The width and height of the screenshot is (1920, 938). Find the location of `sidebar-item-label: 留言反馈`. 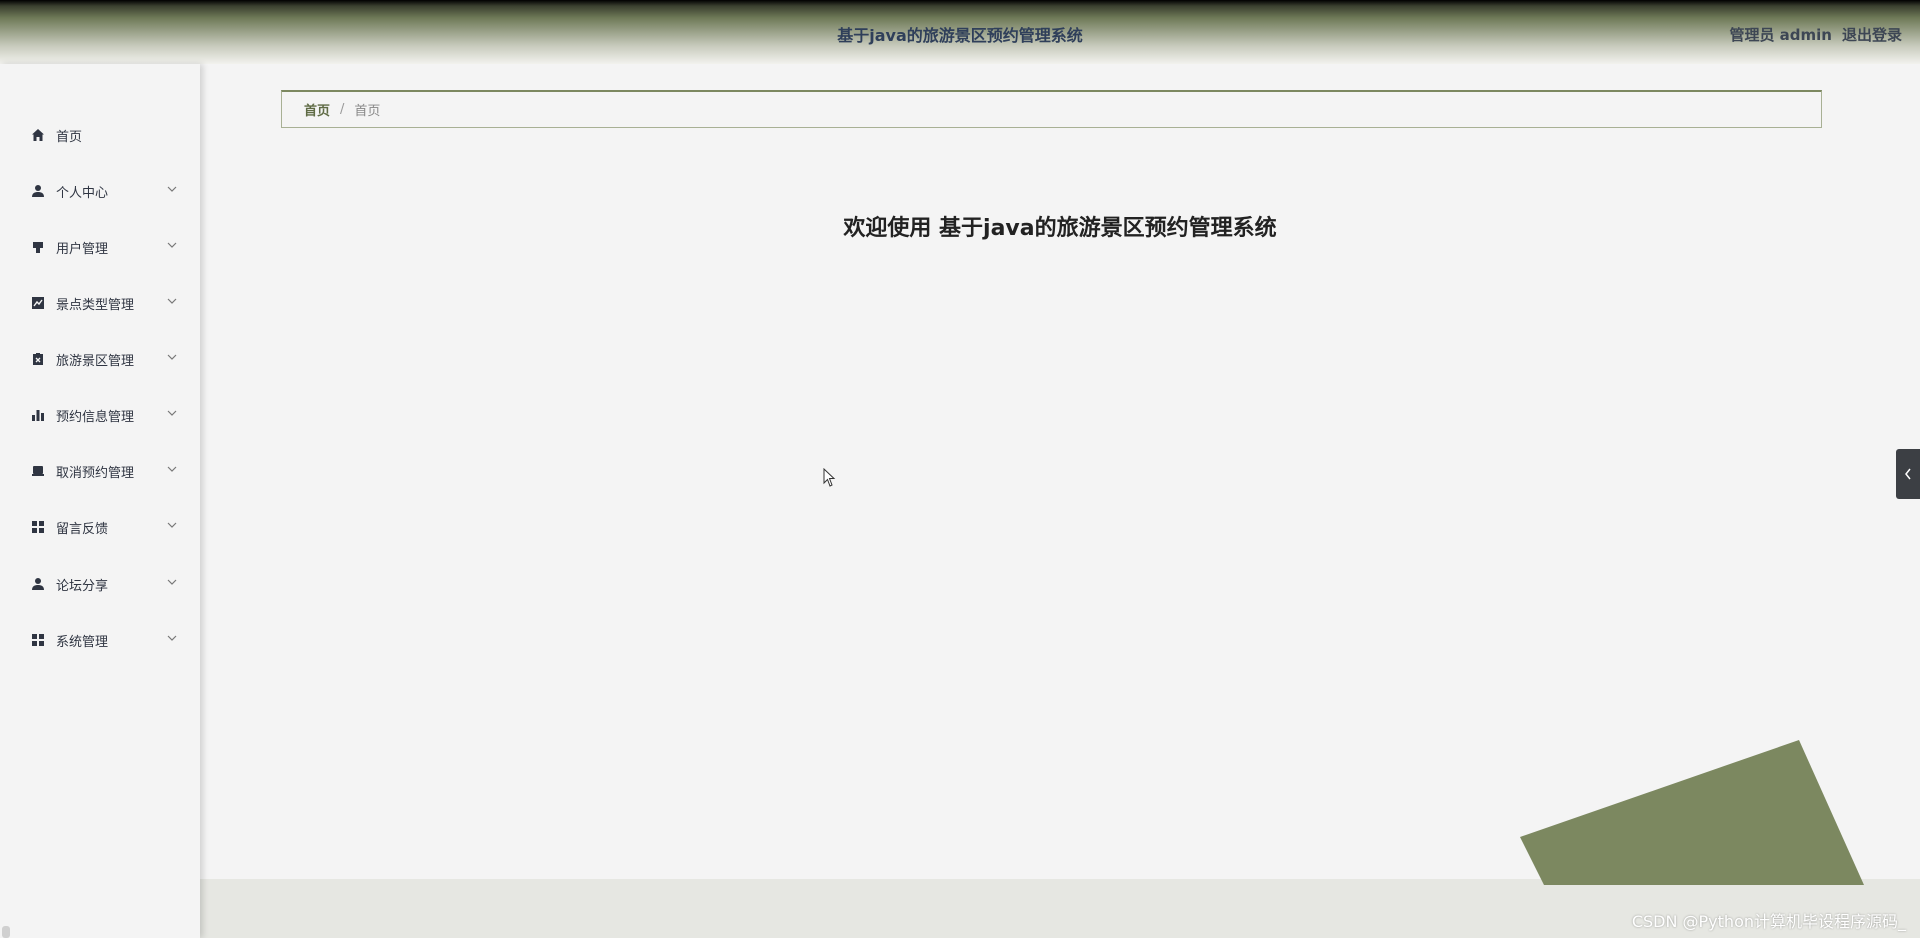

sidebar-item-label: 留言反馈 is located at coordinates (82, 529).